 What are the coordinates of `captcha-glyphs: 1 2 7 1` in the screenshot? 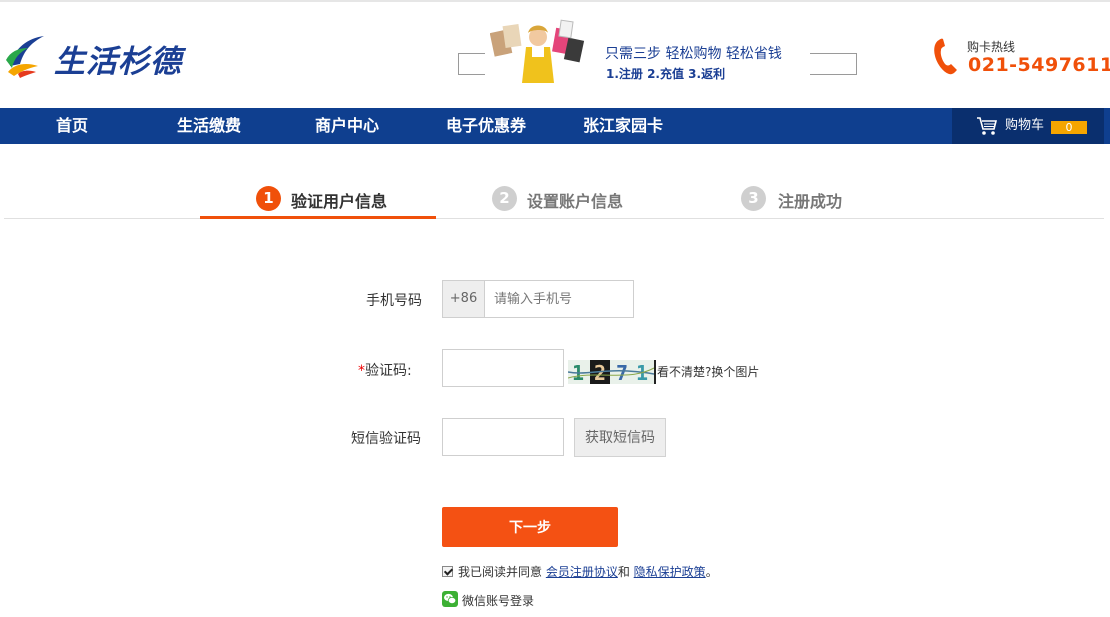 It's located at (611, 372).